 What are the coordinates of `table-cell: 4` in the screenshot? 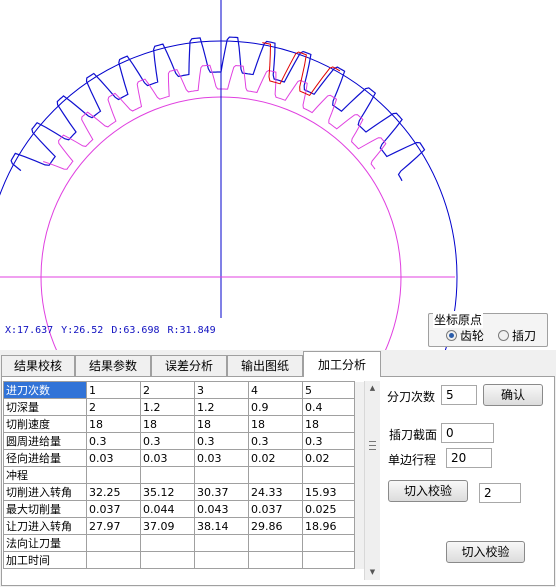 It's located at (275, 390).